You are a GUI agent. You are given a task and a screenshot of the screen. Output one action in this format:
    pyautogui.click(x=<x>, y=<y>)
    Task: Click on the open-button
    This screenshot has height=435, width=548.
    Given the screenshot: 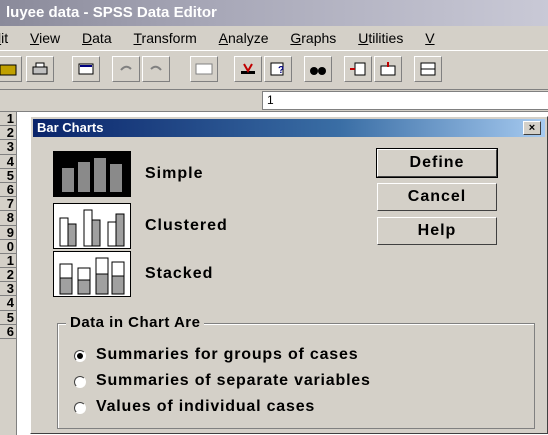 What is the action you would take?
    pyautogui.click(x=11, y=69)
    